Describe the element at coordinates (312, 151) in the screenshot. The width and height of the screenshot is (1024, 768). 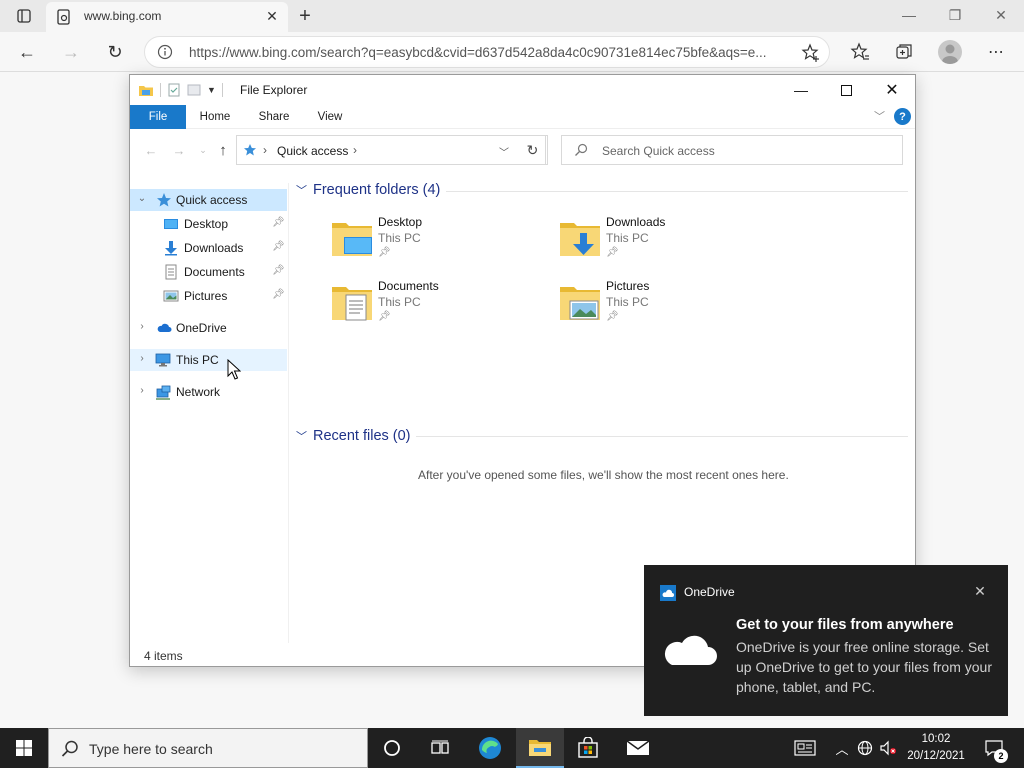
I see `path-segment: Quick access` at that location.